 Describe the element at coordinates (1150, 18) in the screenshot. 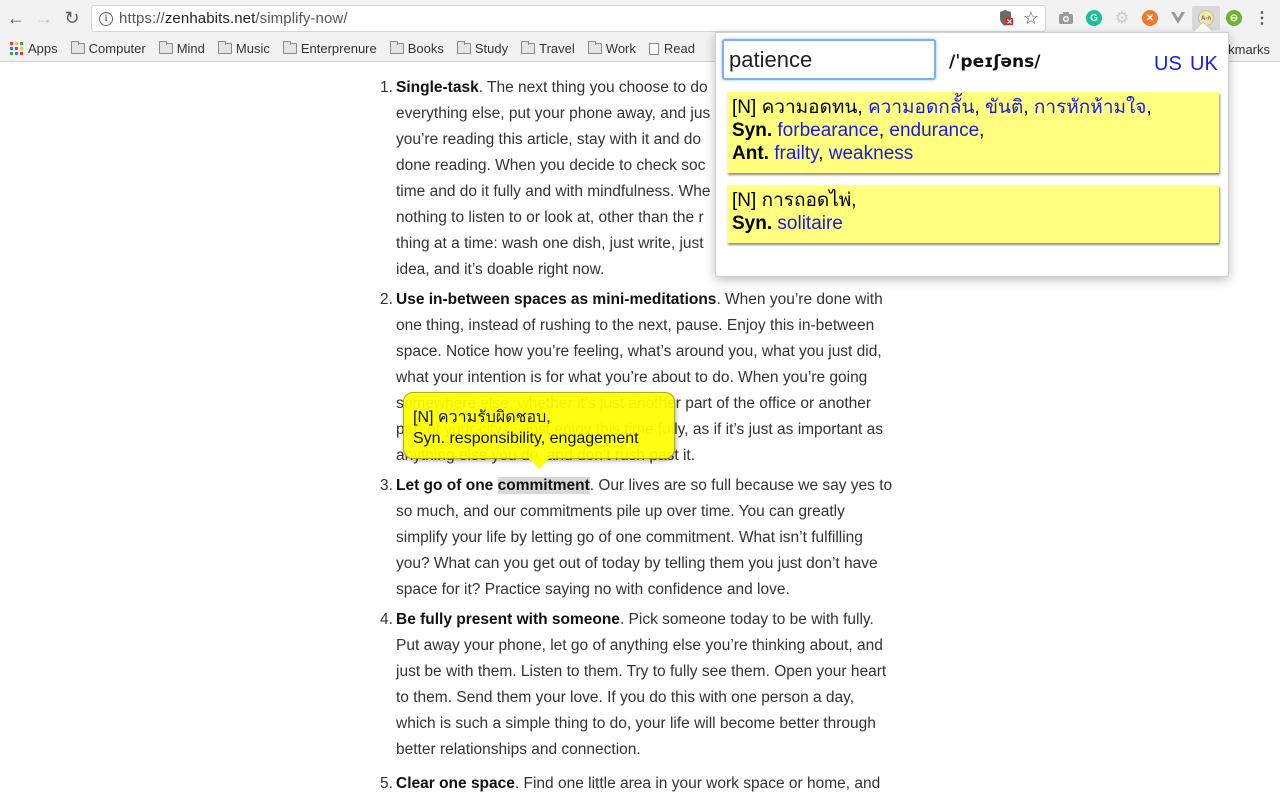

I see `orange-extension-icon: ✕` at that location.